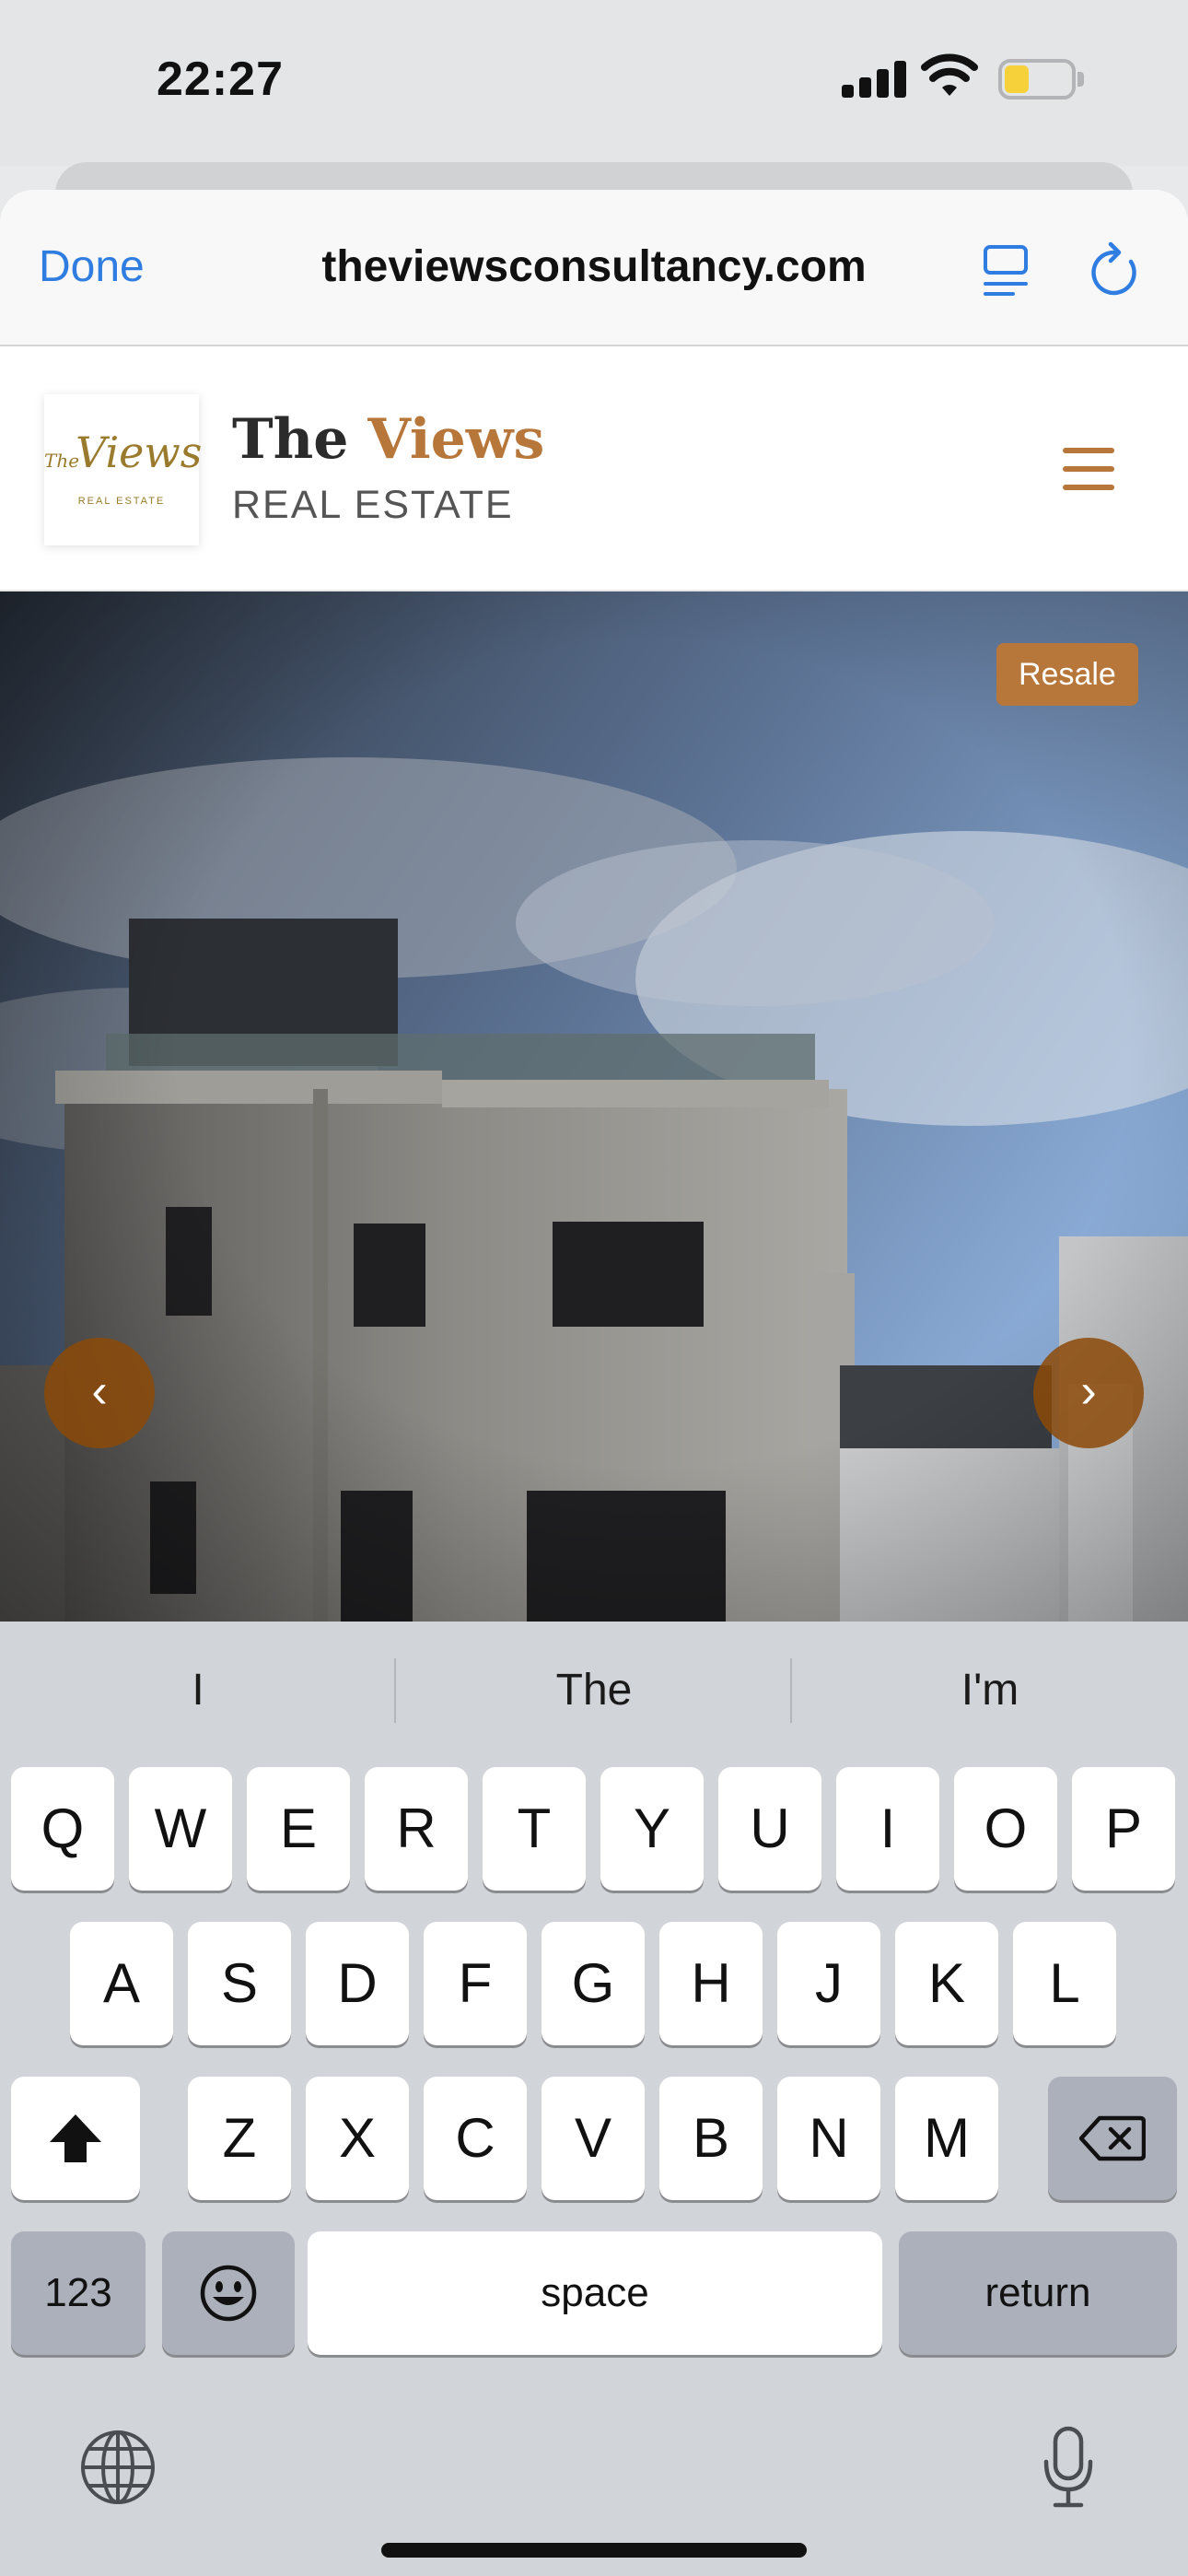 This screenshot has height=2576, width=1188. I want to click on key-x: X, so click(357, 2138).